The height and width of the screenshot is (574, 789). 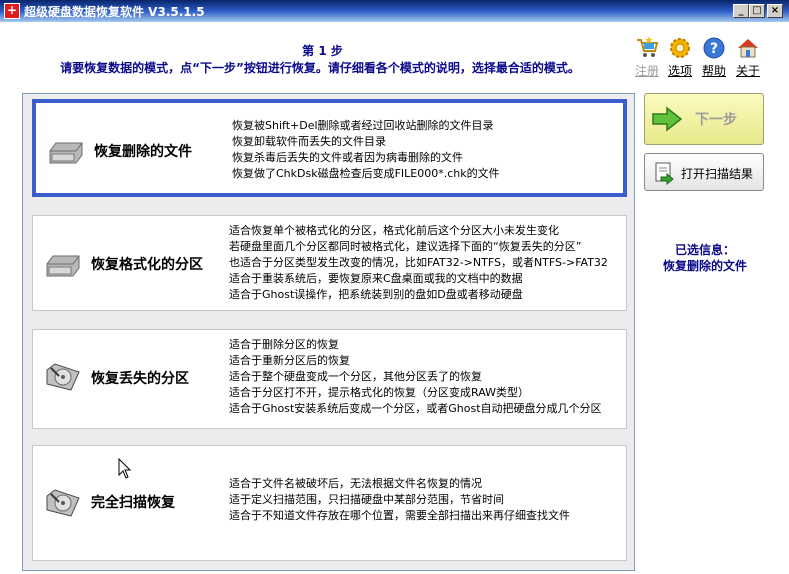 I want to click on register-label: 注册, so click(x=646, y=71).